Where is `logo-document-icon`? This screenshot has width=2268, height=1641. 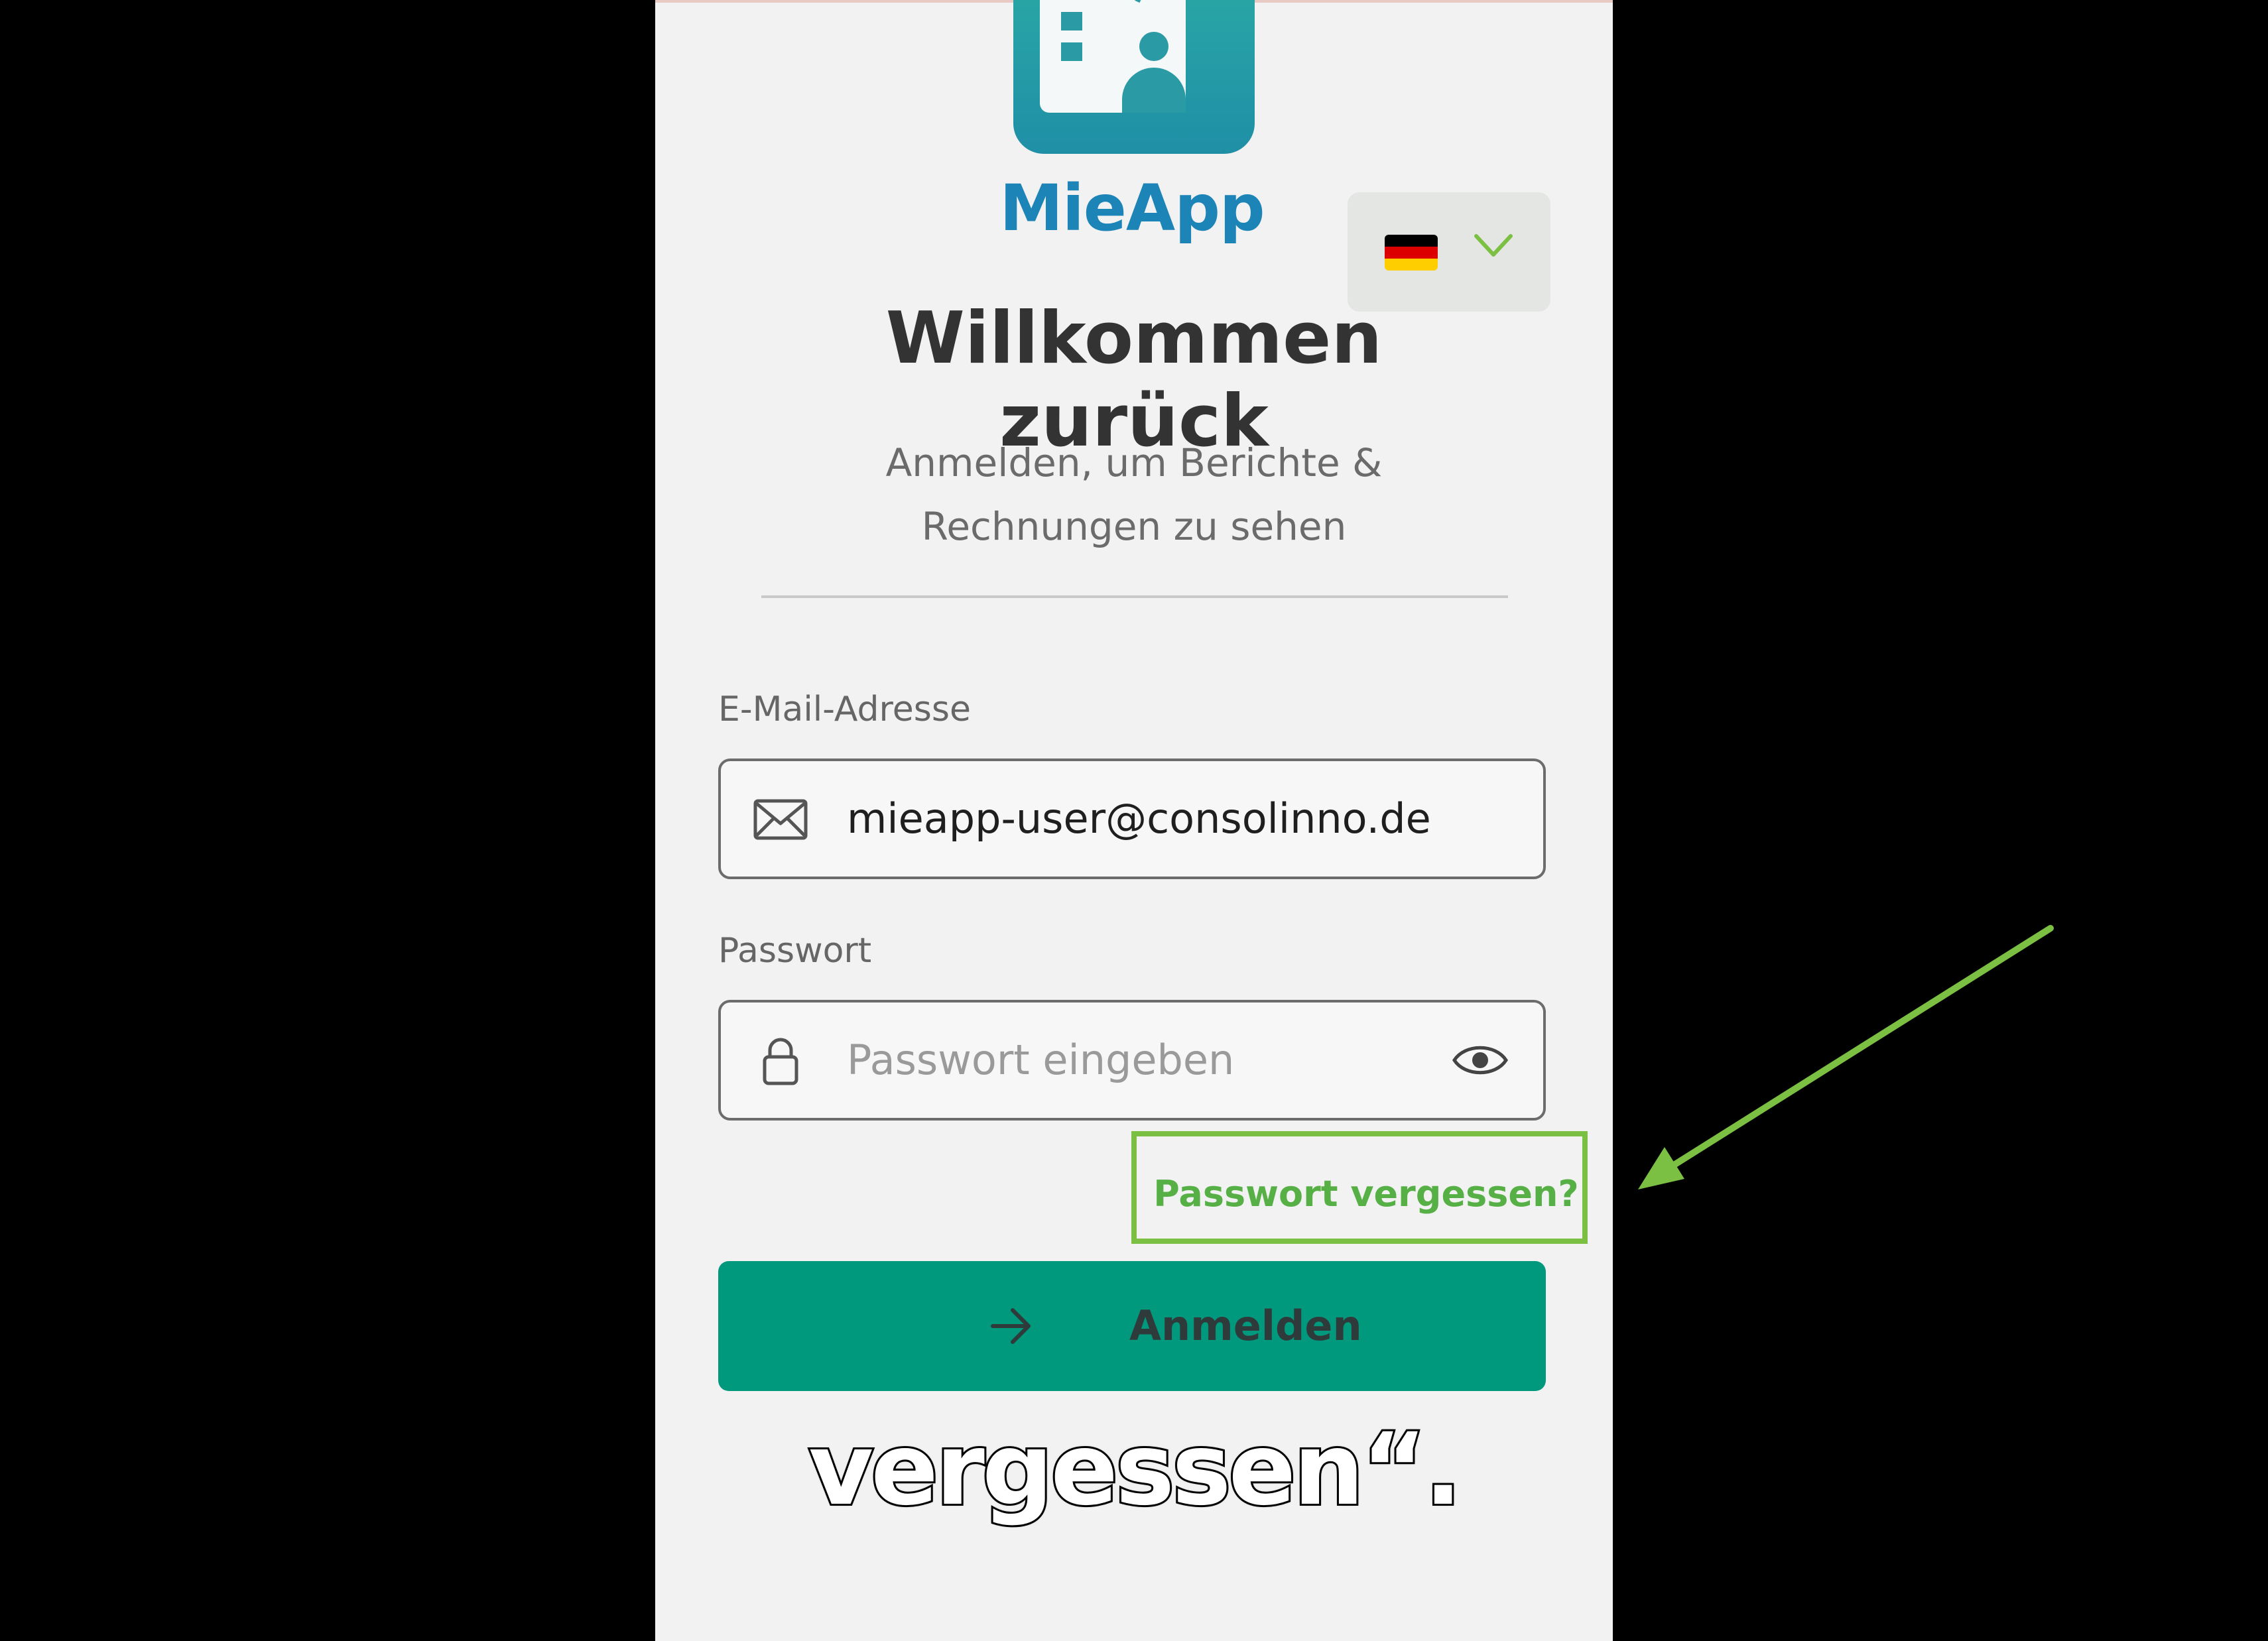
logo-document-icon is located at coordinates (1113, 56).